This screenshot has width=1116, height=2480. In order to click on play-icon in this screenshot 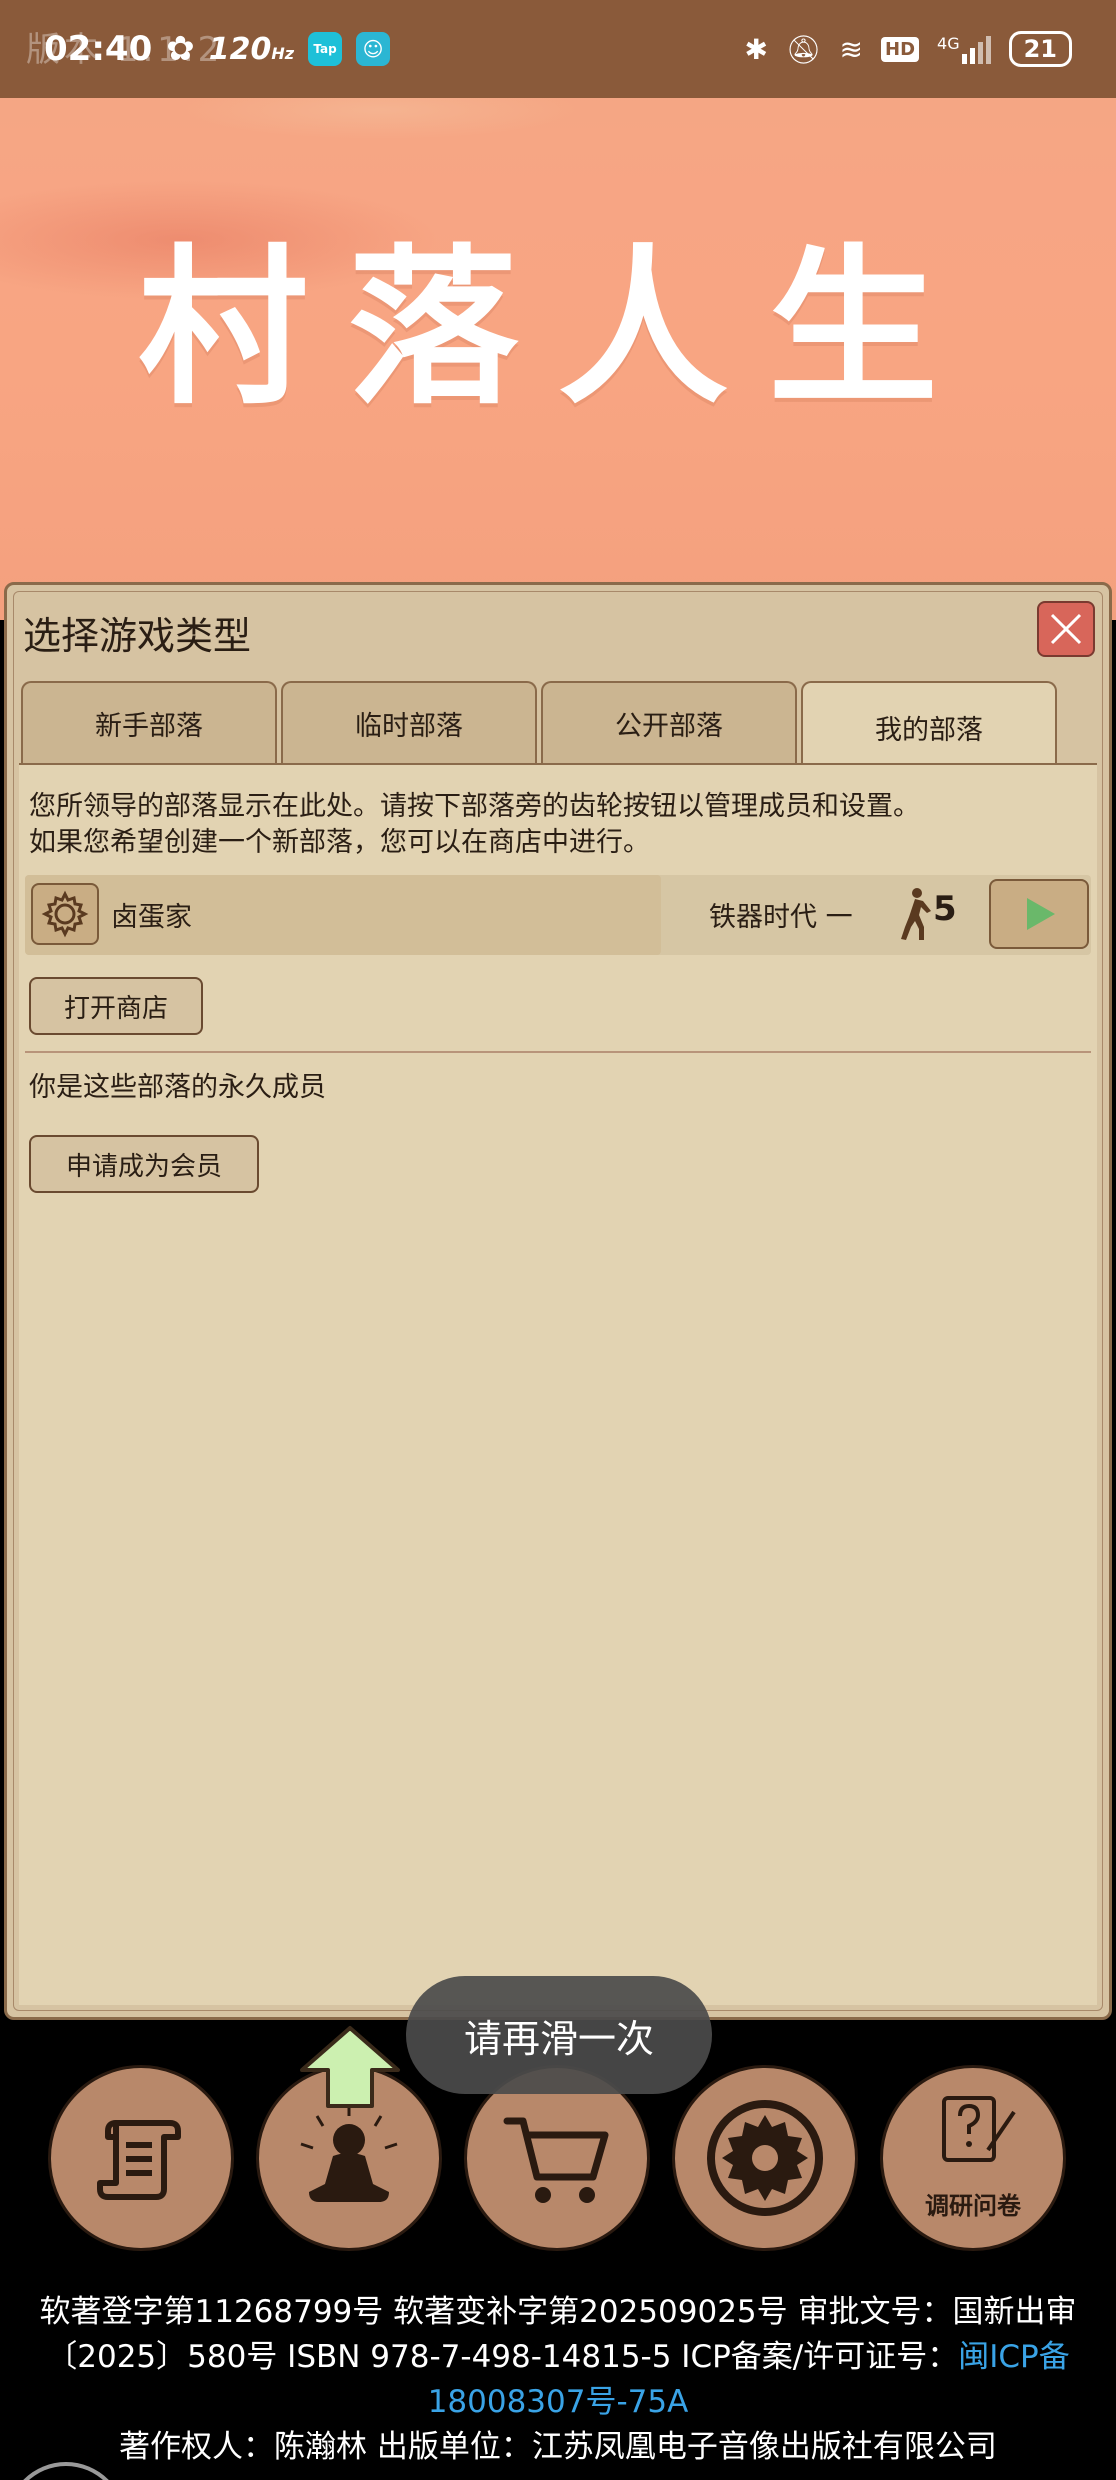, I will do `click(1041, 914)`.